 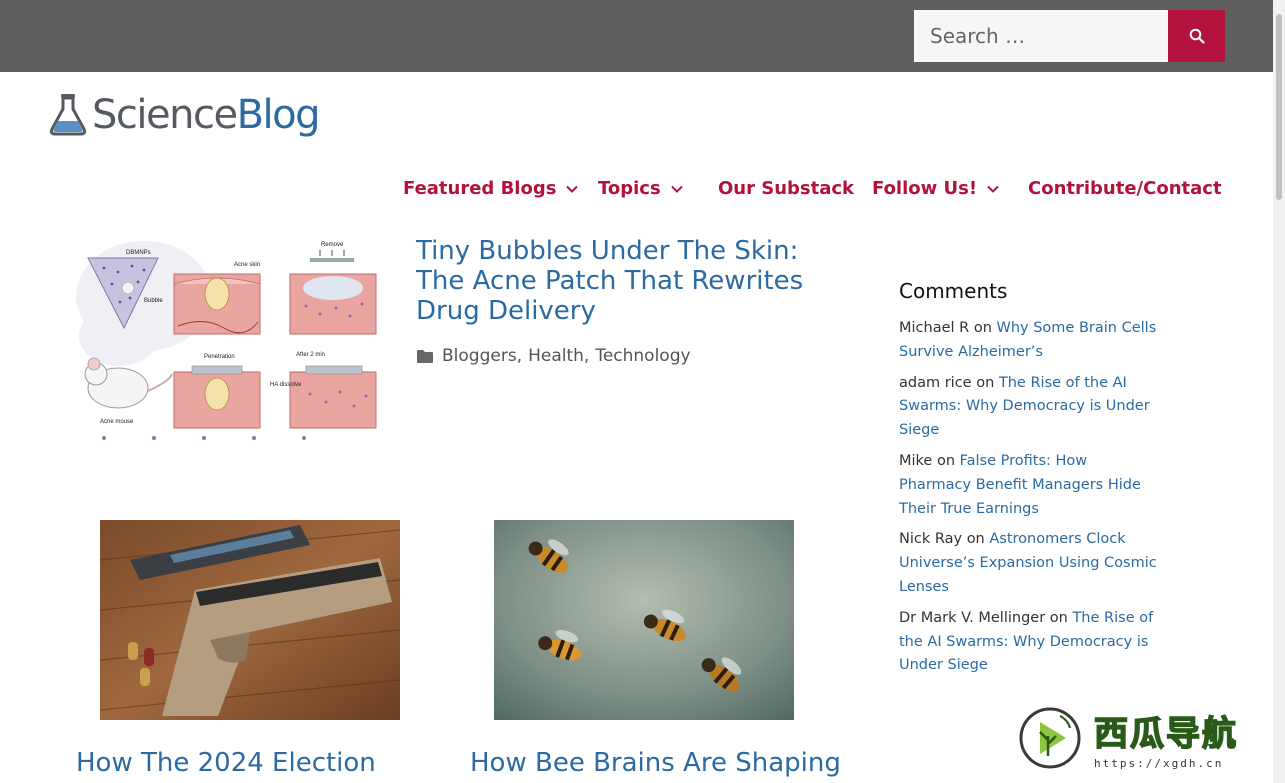 I want to click on featured-post-categories: Bloggers, Health, Technology, so click(x=553, y=356).